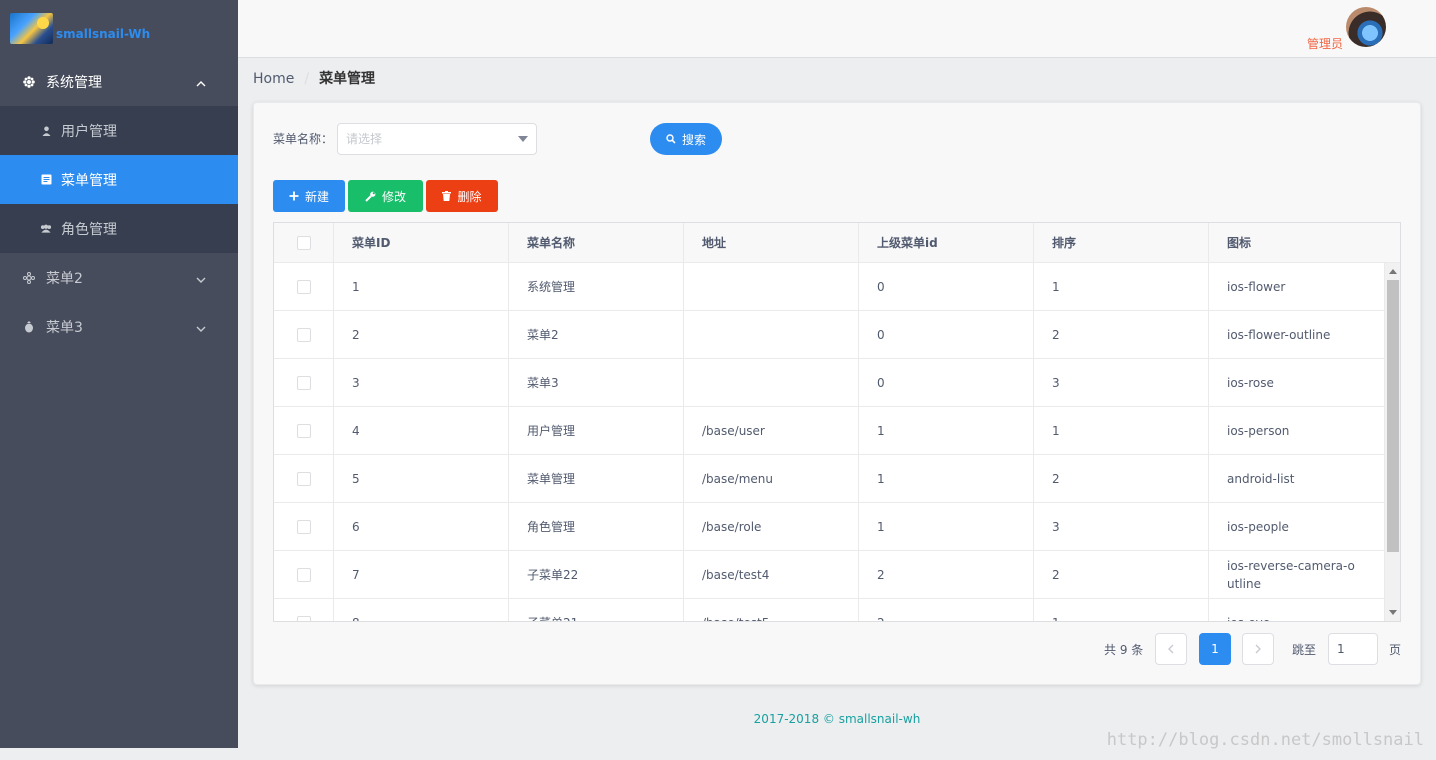  What do you see at coordinates (837, 527) in the screenshot?
I see `table-row: 6 角色管理 /base/role 1 3 ios-people` at bounding box center [837, 527].